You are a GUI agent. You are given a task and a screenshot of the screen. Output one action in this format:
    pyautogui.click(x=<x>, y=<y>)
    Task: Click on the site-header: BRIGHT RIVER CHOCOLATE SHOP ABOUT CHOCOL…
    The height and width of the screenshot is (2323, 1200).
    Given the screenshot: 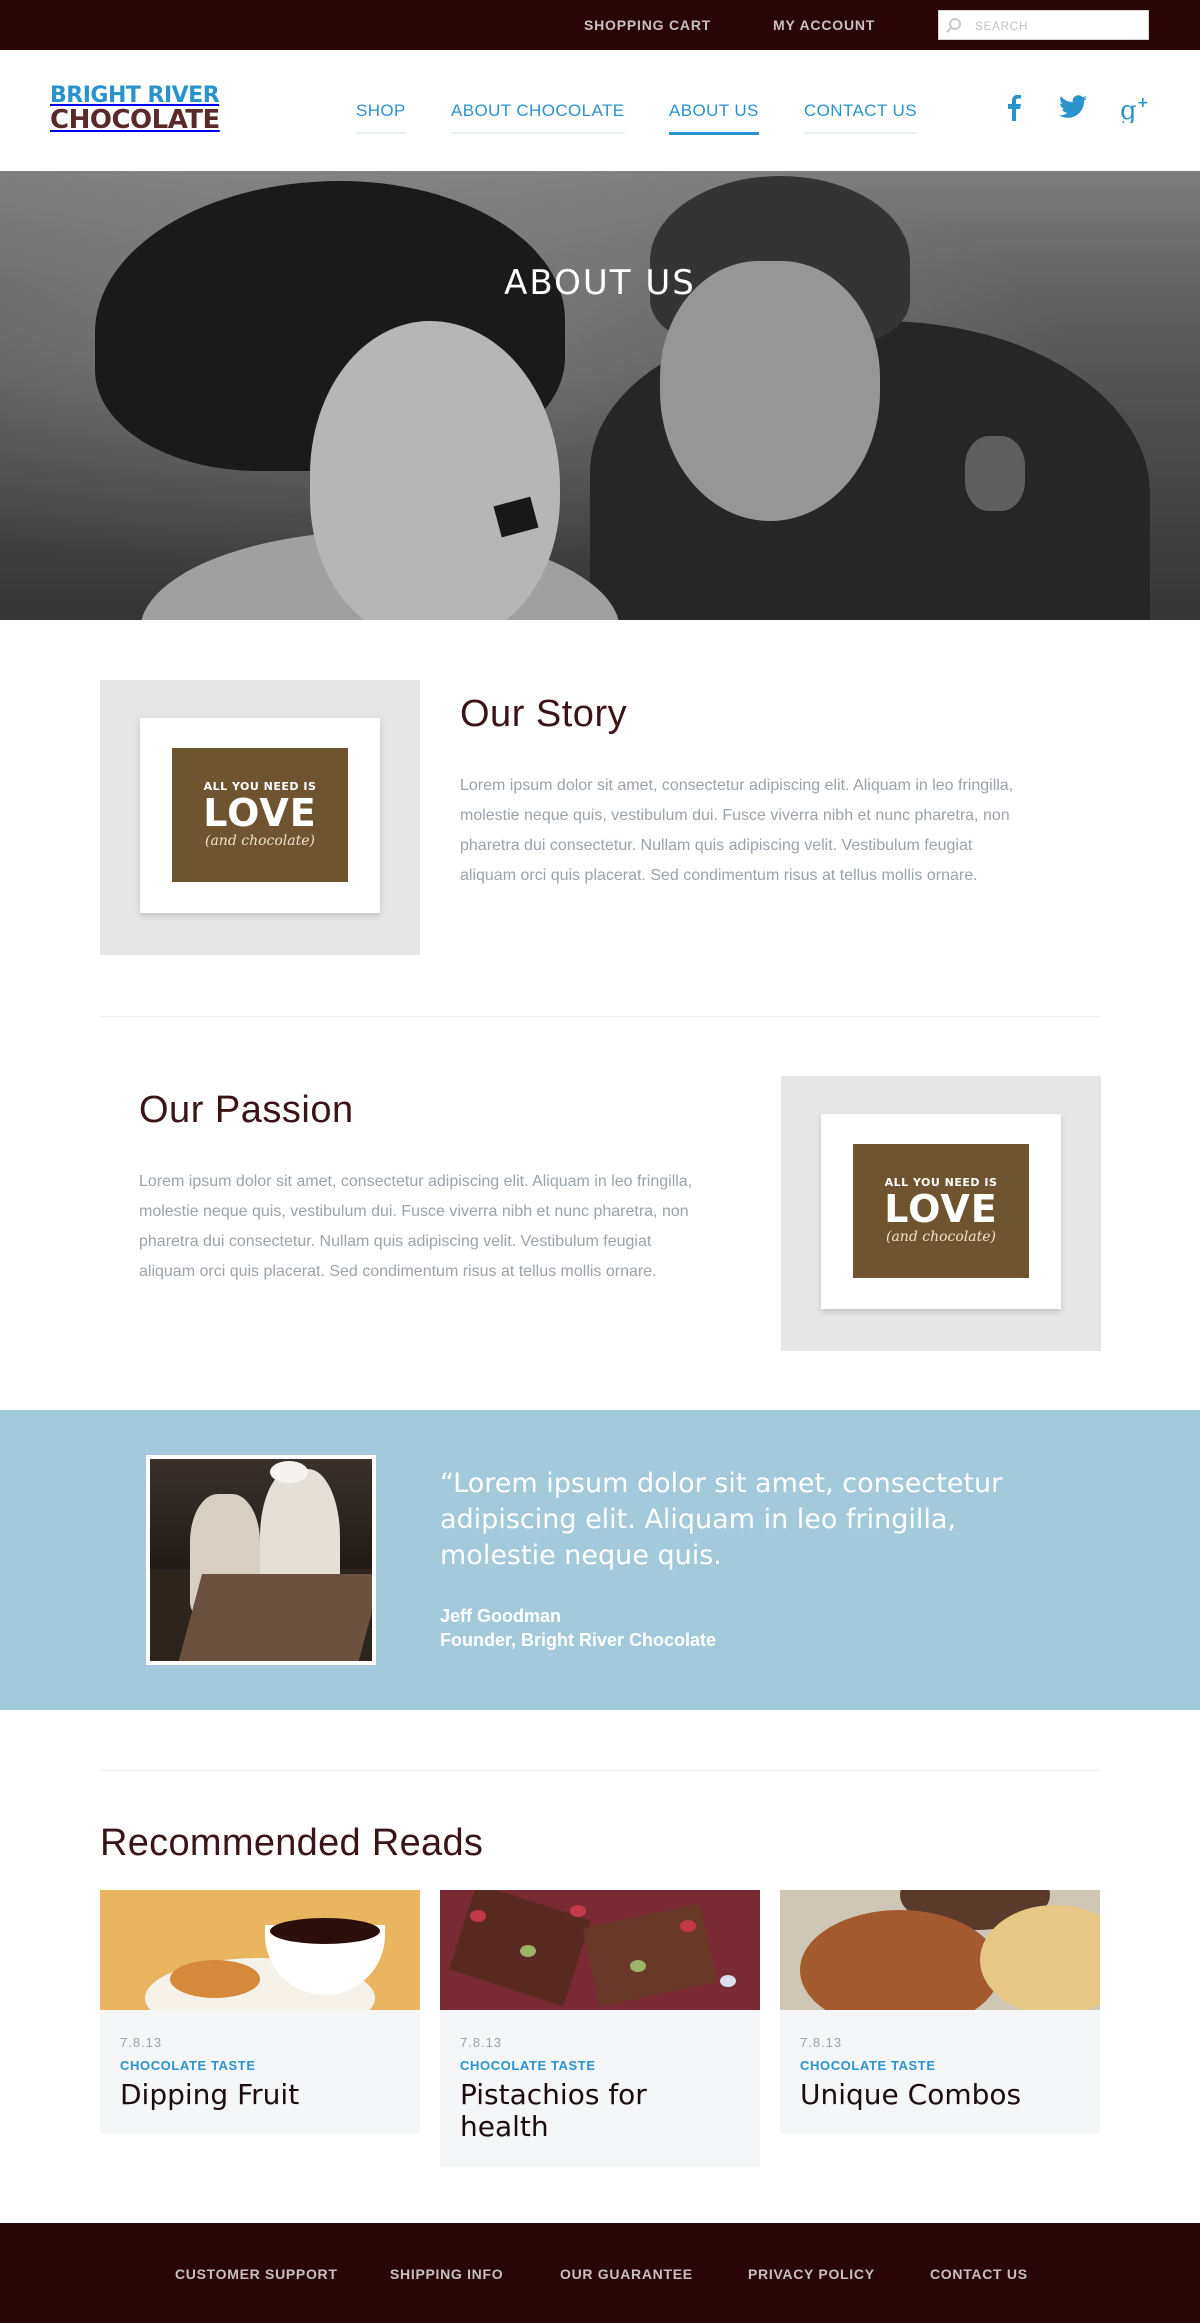 What is the action you would take?
    pyautogui.click(x=600, y=110)
    